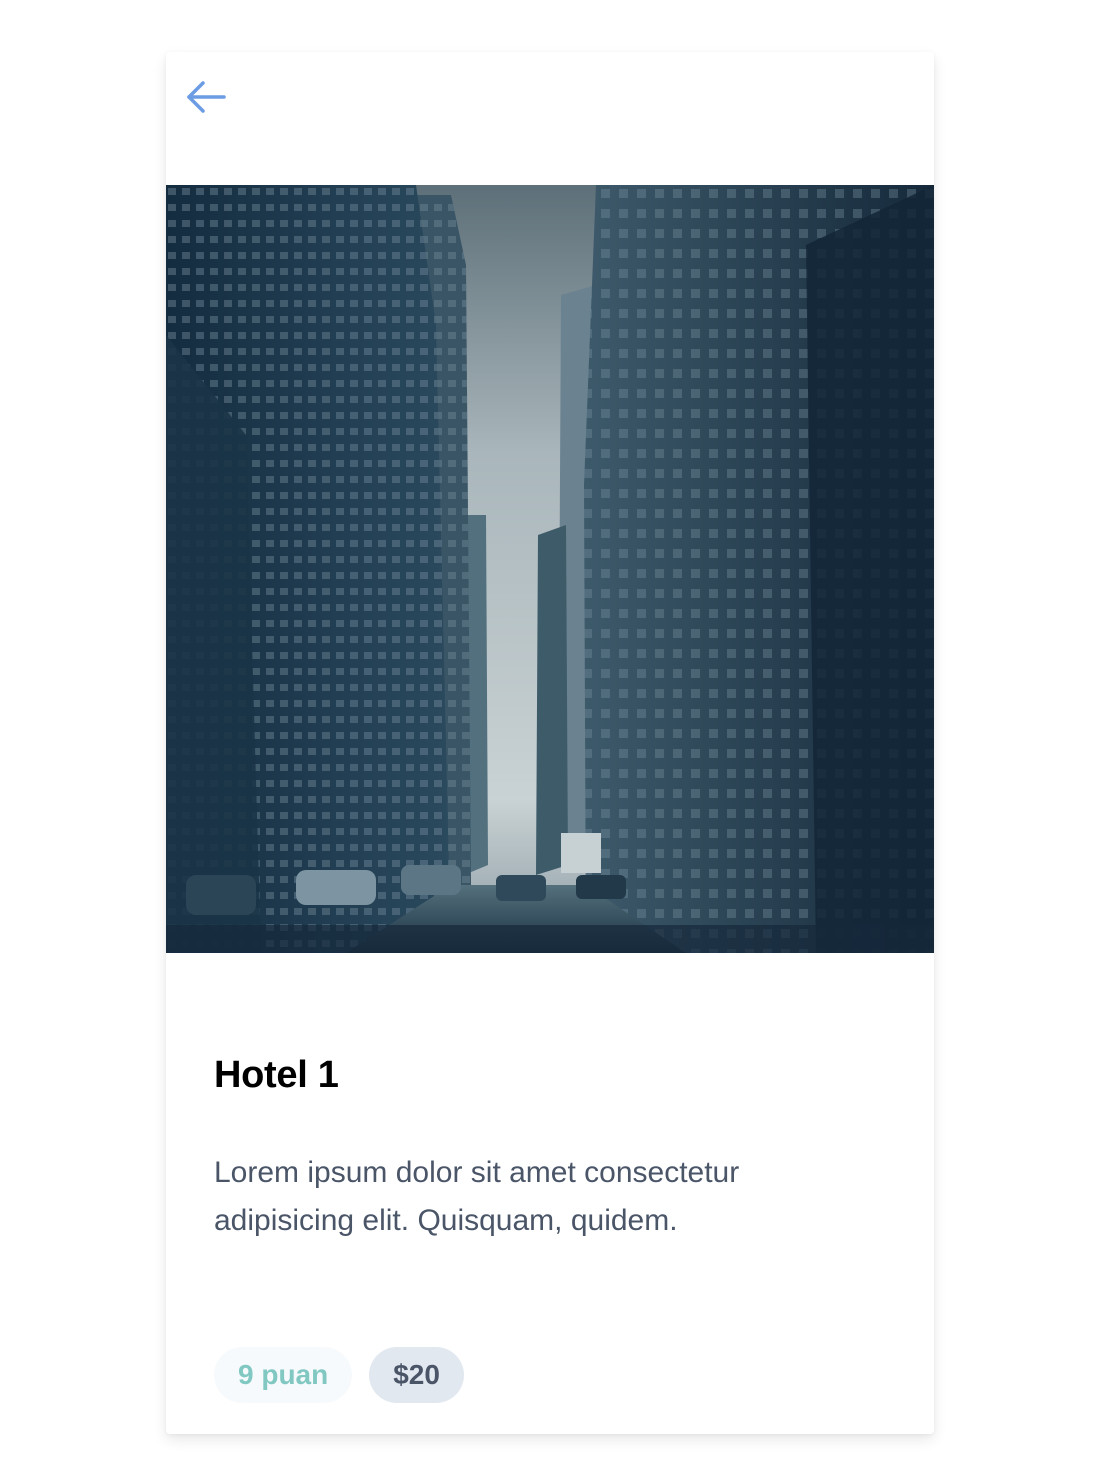  I want to click on arrow-left-icon, so click(206, 97).